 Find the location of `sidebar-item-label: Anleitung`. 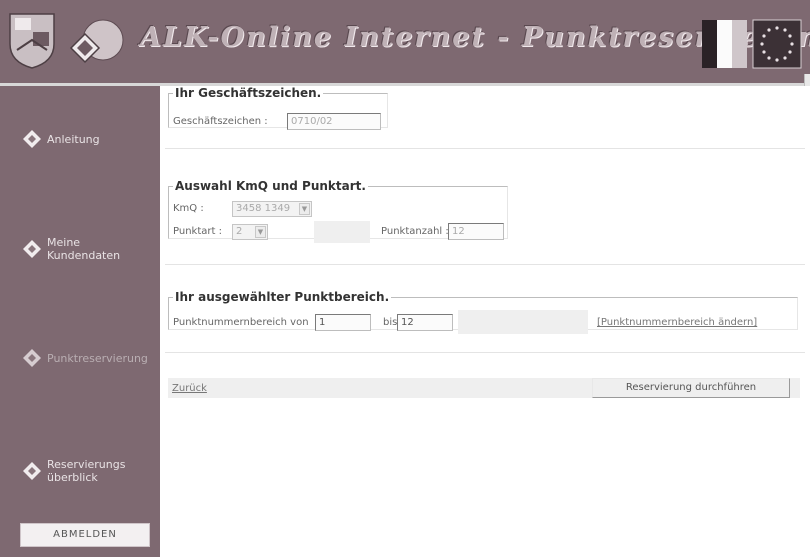

sidebar-item-label: Anleitung is located at coordinates (73, 139).